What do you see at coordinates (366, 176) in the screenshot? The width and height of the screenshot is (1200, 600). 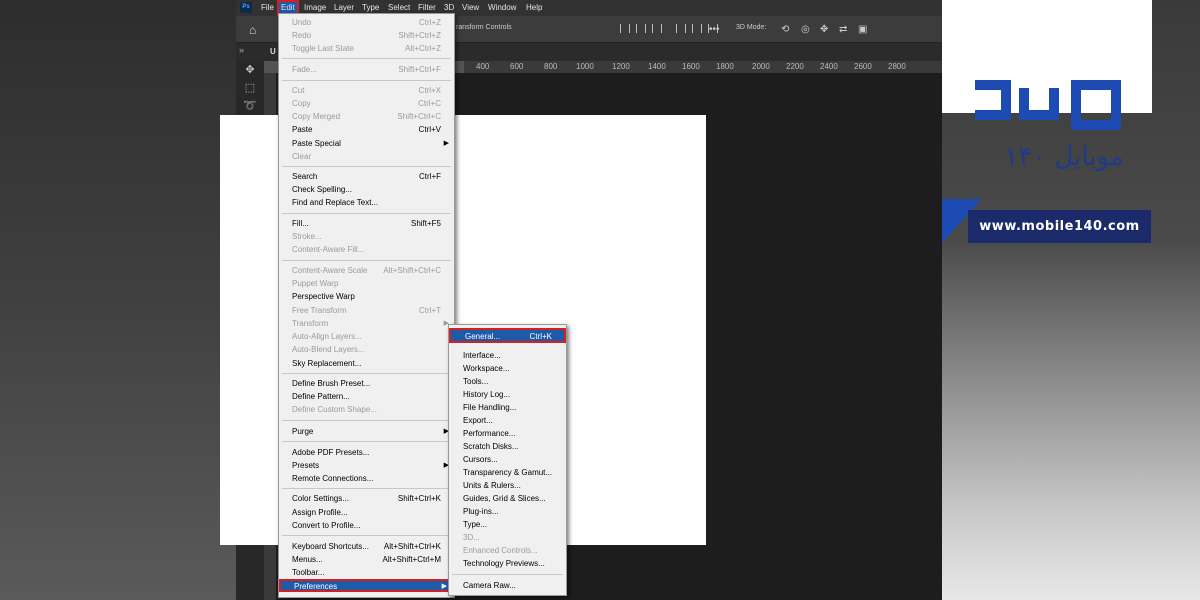 I see `menu-item-search: Search Ctrl+F` at bounding box center [366, 176].